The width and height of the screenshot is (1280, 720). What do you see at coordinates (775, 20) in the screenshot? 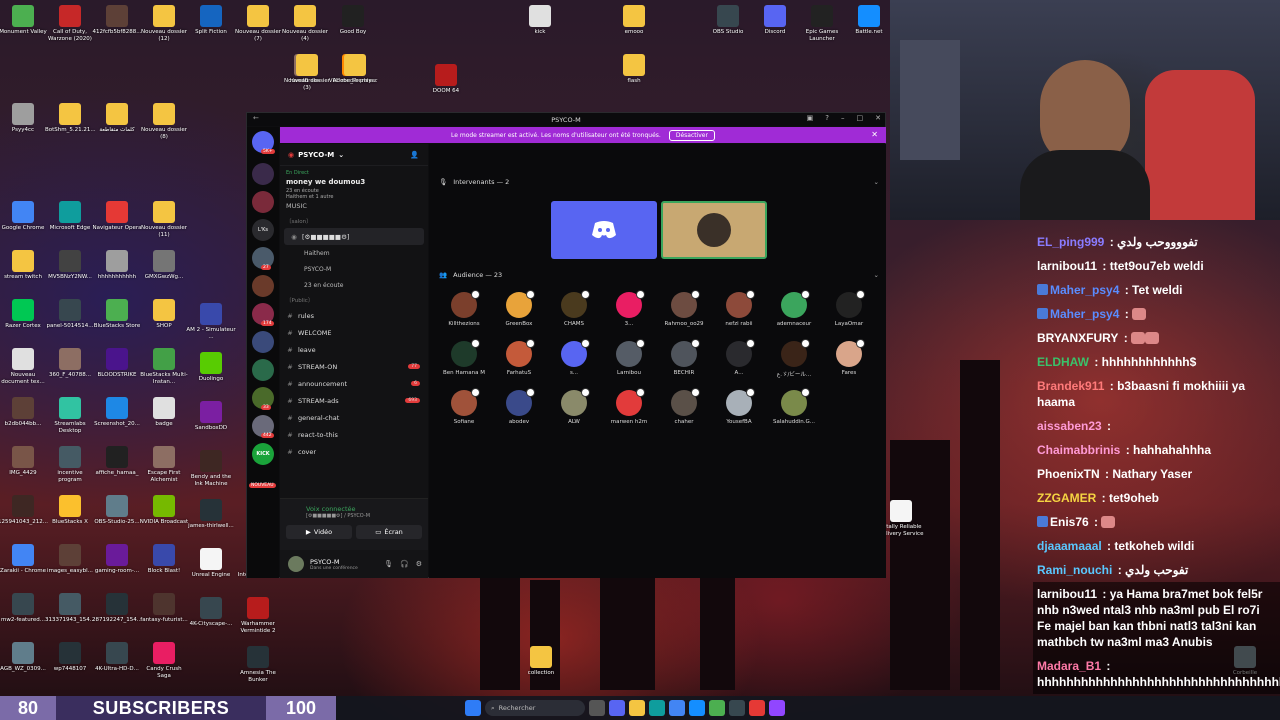
I see `desktop-icon: Discord` at bounding box center [775, 20].